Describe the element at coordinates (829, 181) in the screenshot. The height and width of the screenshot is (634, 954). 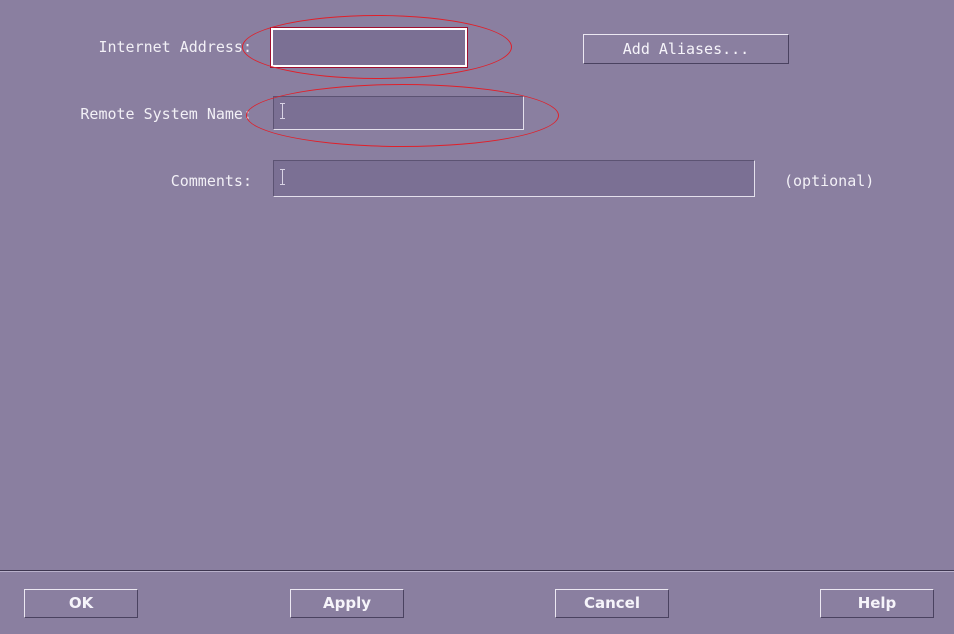
I see `comments-optional-hint: (optional)` at that location.